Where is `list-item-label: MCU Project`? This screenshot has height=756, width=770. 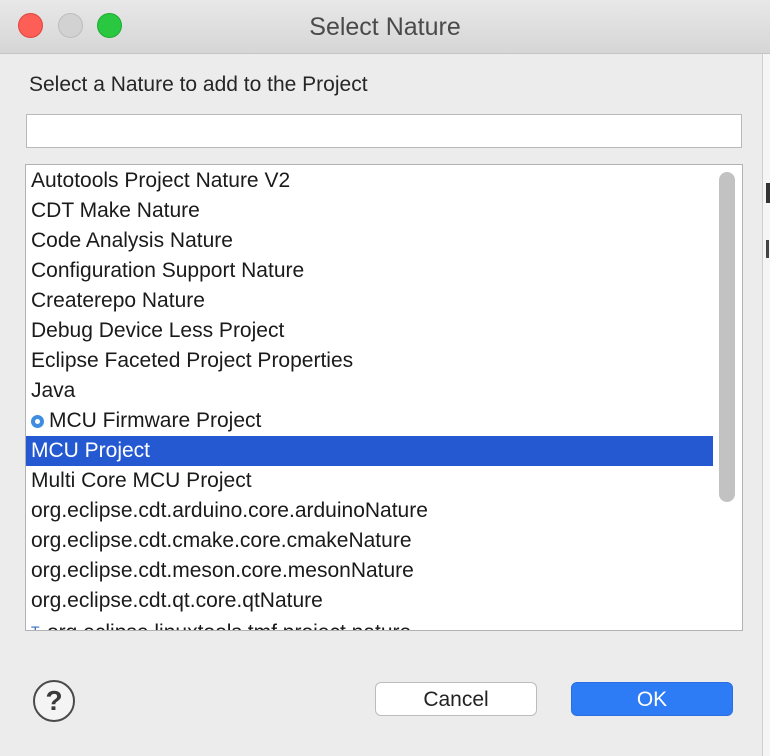 list-item-label: MCU Project is located at coordinates (91, 450).